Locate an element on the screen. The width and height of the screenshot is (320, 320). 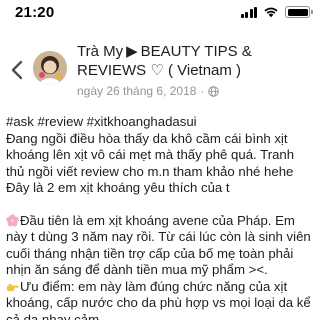
back-button is located at coordinates (17, 70).